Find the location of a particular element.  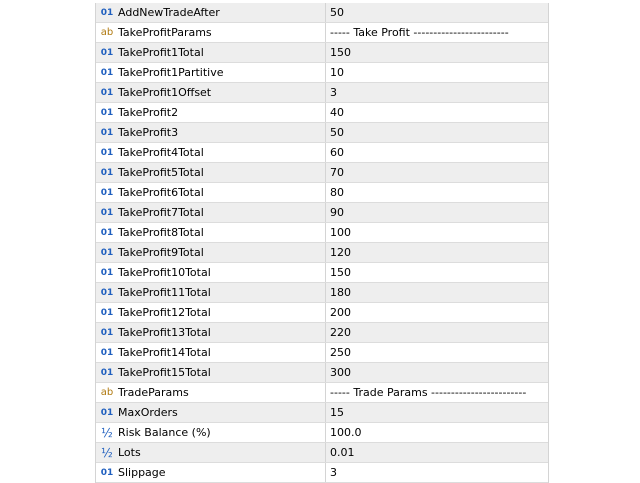

parameter-row: 01 TakeProfit1Partitive 10 is located at coordinates (322, 73).